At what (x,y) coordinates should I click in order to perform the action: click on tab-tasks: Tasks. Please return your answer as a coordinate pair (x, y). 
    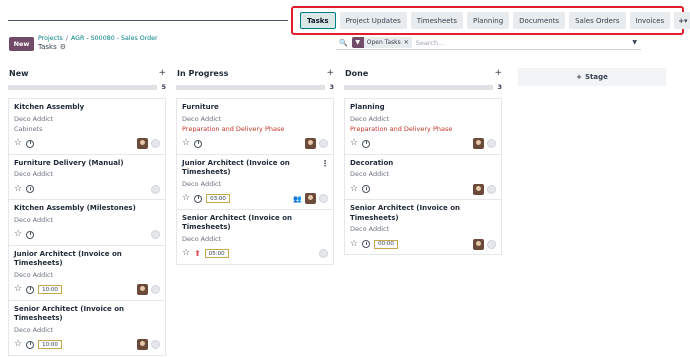
    Looking at the image, I should click on (318, 20).